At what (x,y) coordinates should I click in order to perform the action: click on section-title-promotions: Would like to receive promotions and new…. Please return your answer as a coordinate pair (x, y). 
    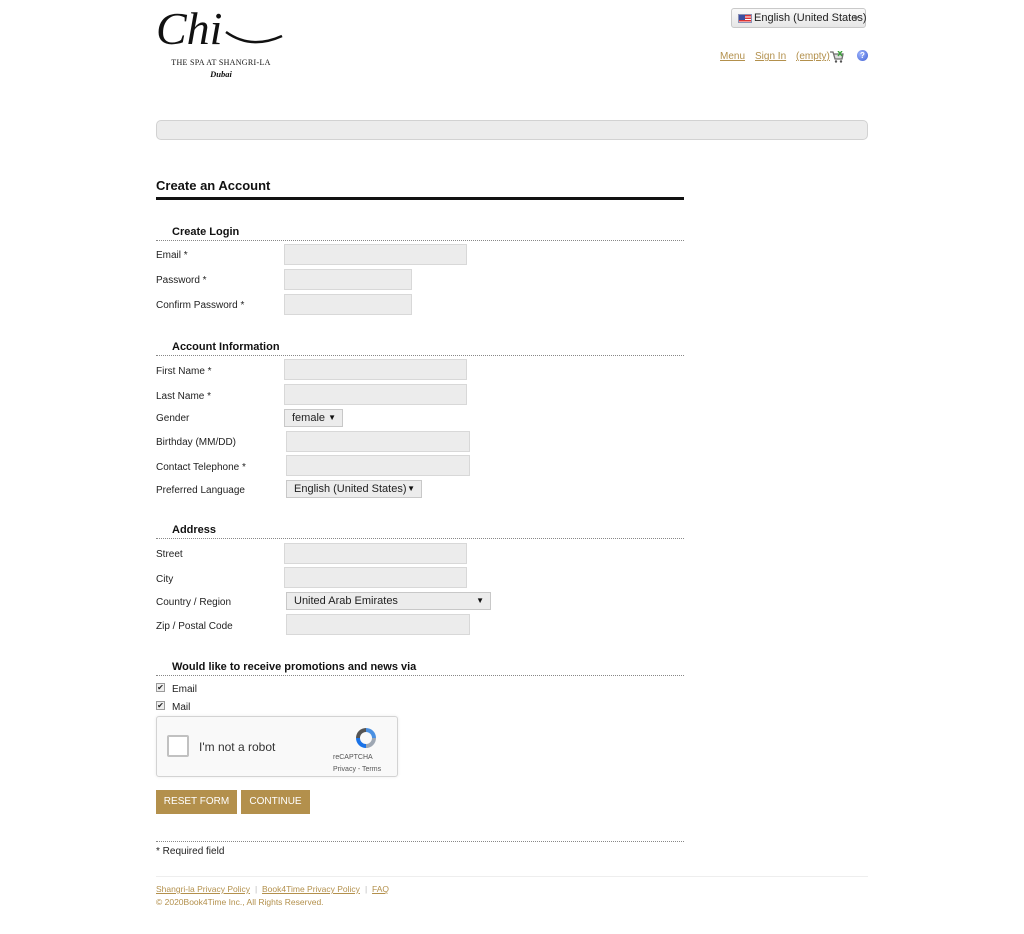
    Looking at the image, I should click on (294, 667).